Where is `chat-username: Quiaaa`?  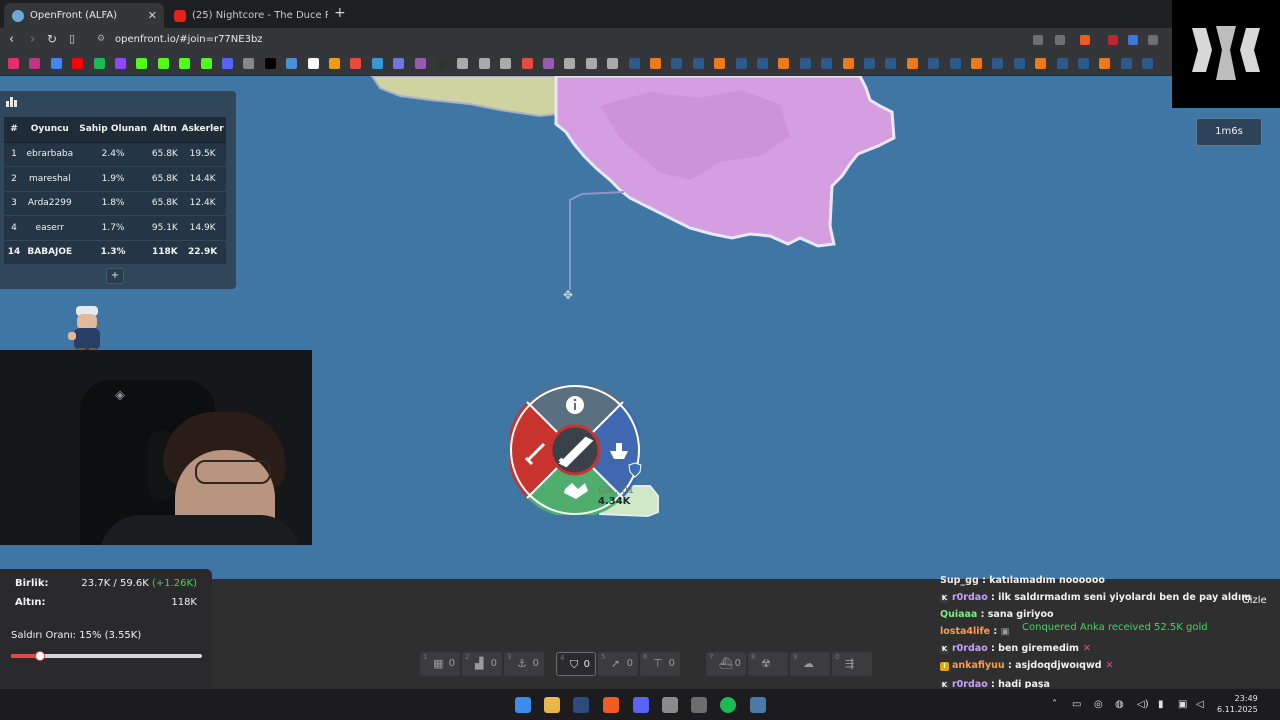 chat-username: Quiaaa is located at coordinates (958, 614).